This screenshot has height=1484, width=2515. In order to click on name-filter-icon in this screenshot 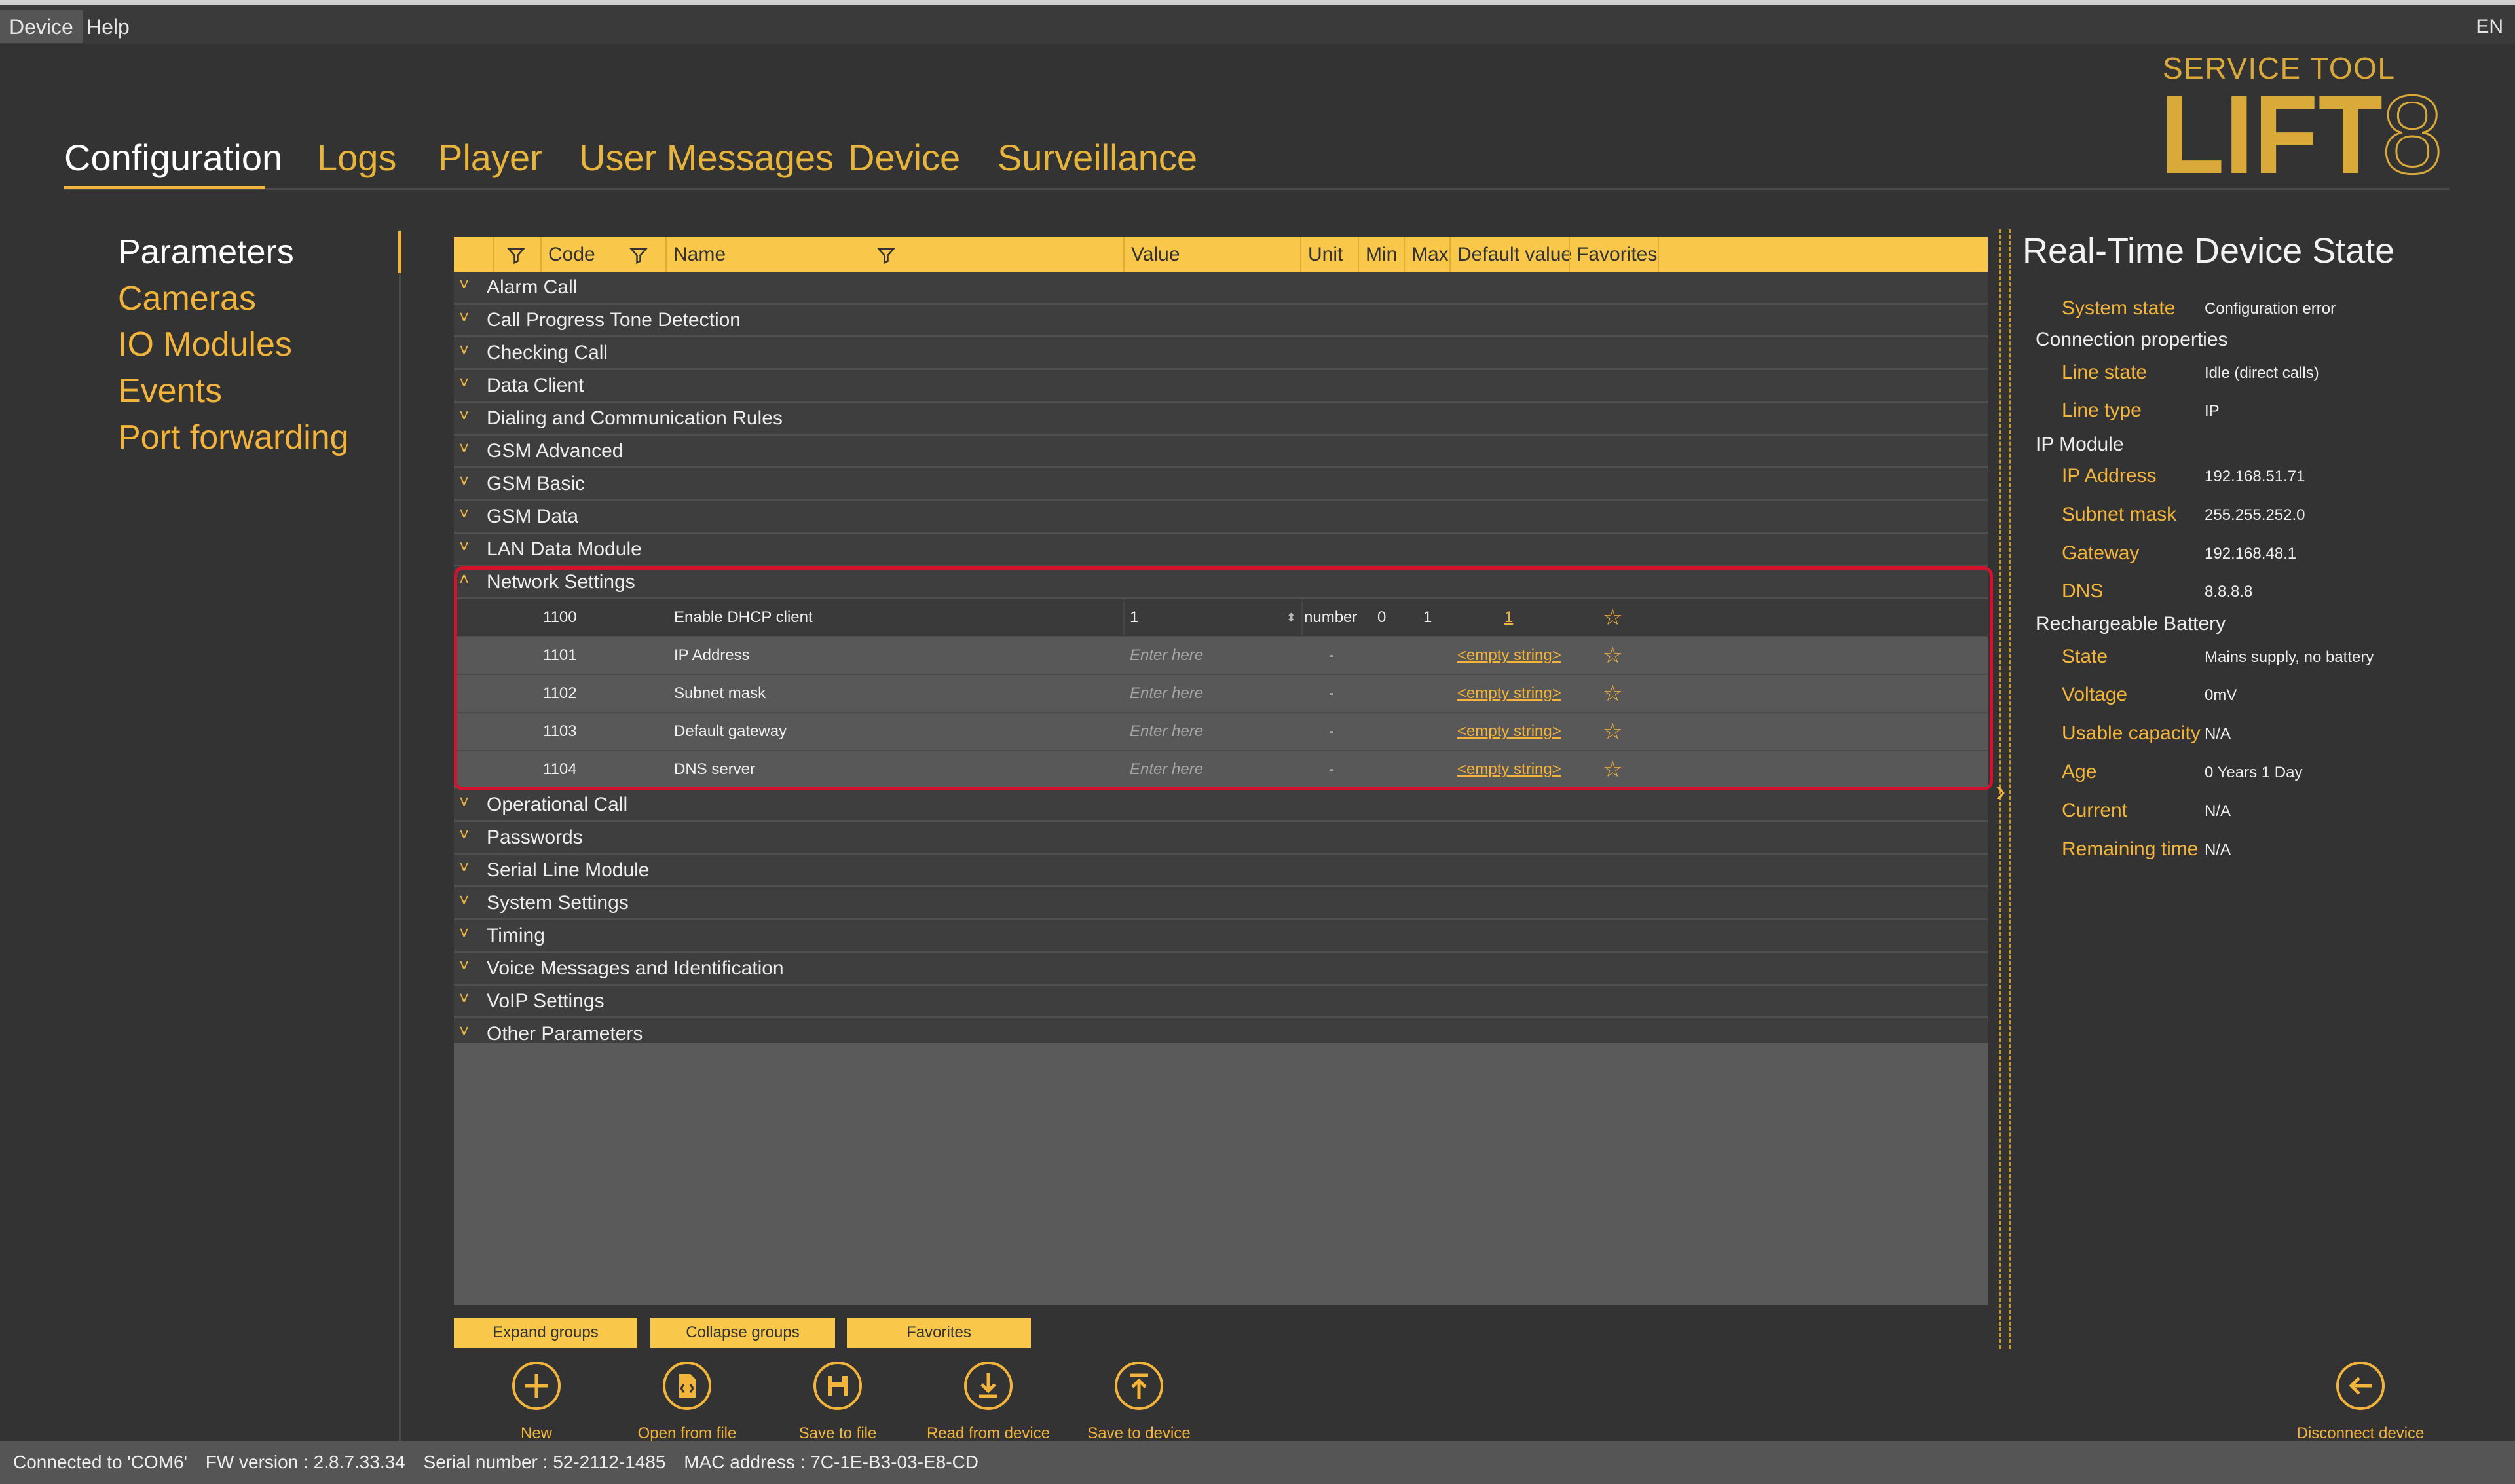, I will do `click(890, 254)`.